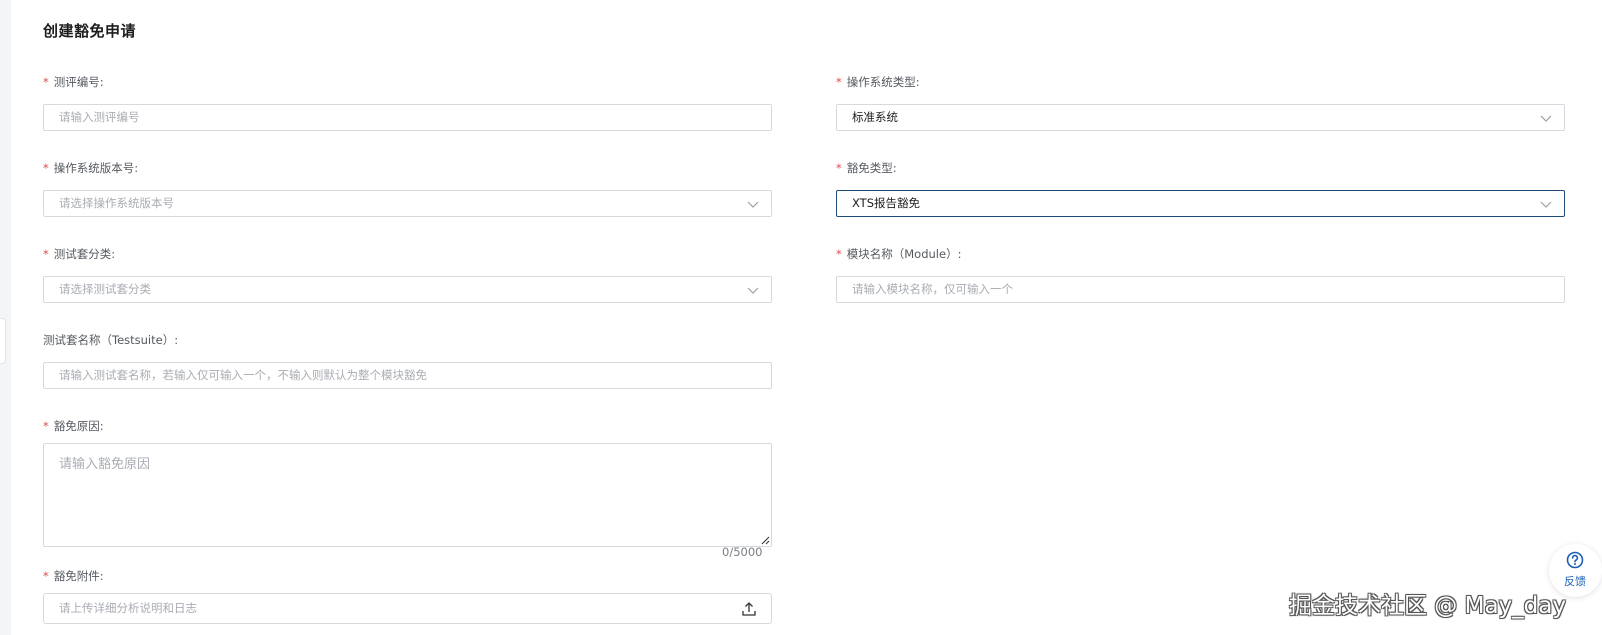 This screenshot has height=635, width=1602. What do you see at coordinates (749, 609) in the screenshot?
I see `upload-icon` at bounding box center [749, 609].